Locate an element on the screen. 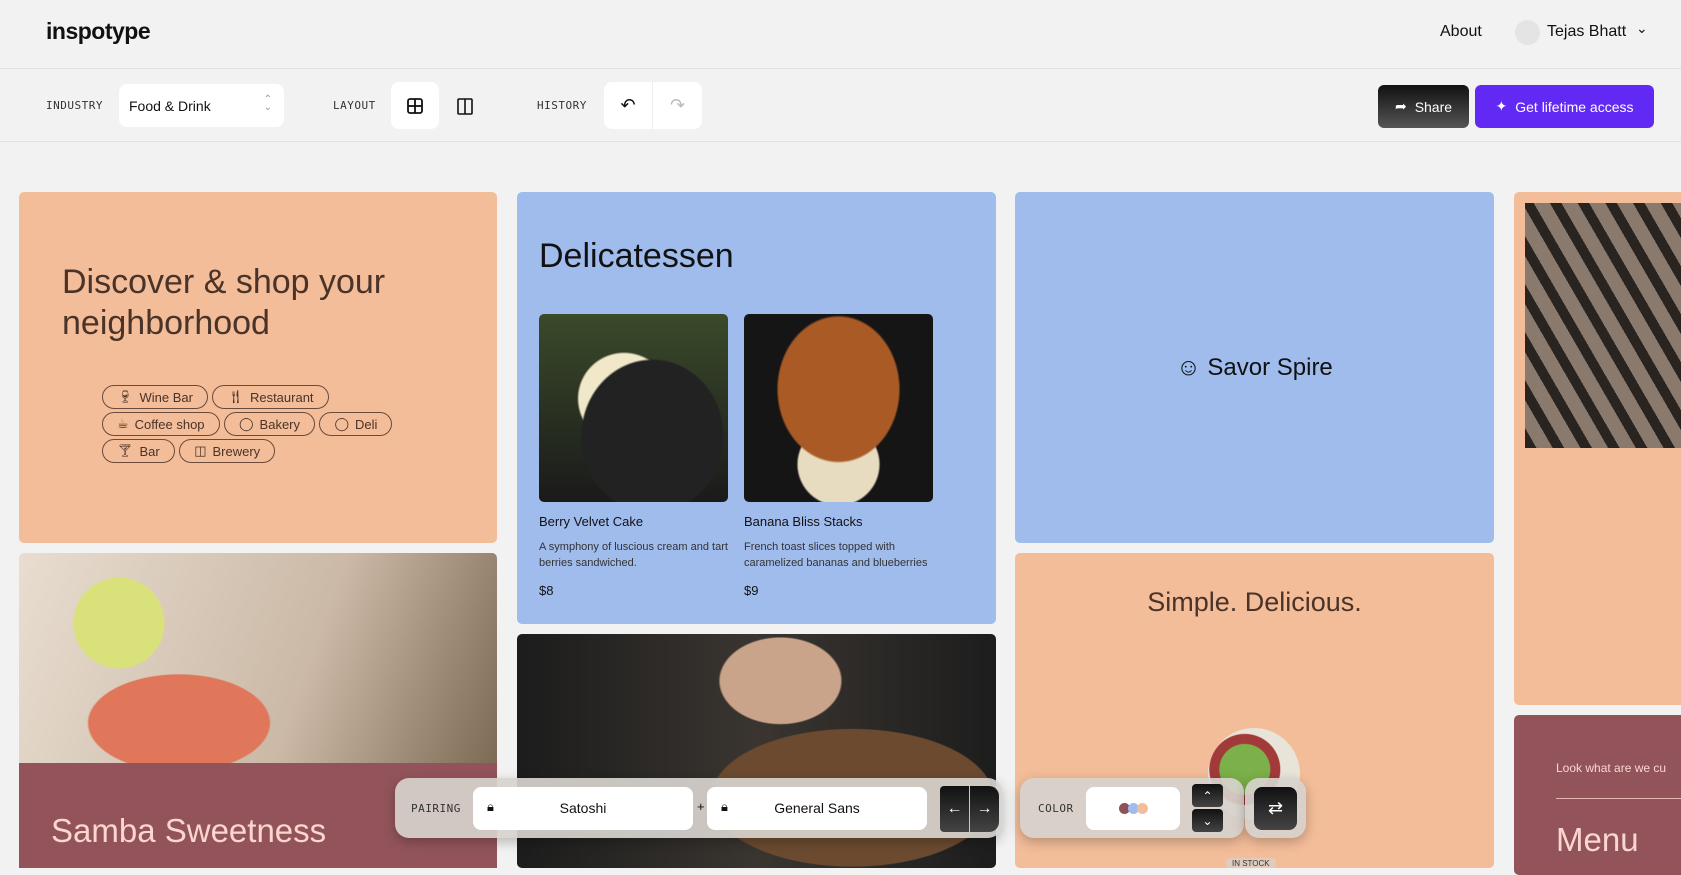  discover-title: Discover & shop your neighborhood is located at coordinates (224, 302).